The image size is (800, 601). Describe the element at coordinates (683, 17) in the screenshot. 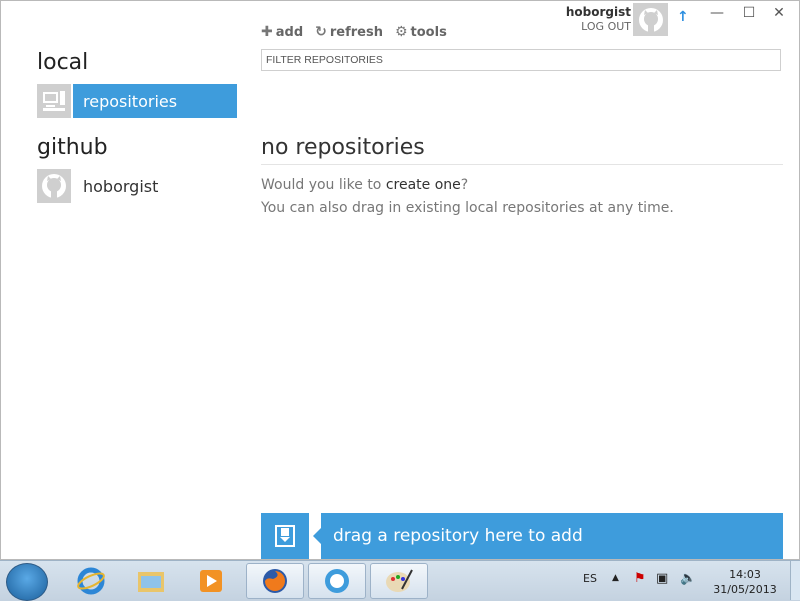

I see `sync-arrow-icon: ↑` at that location.